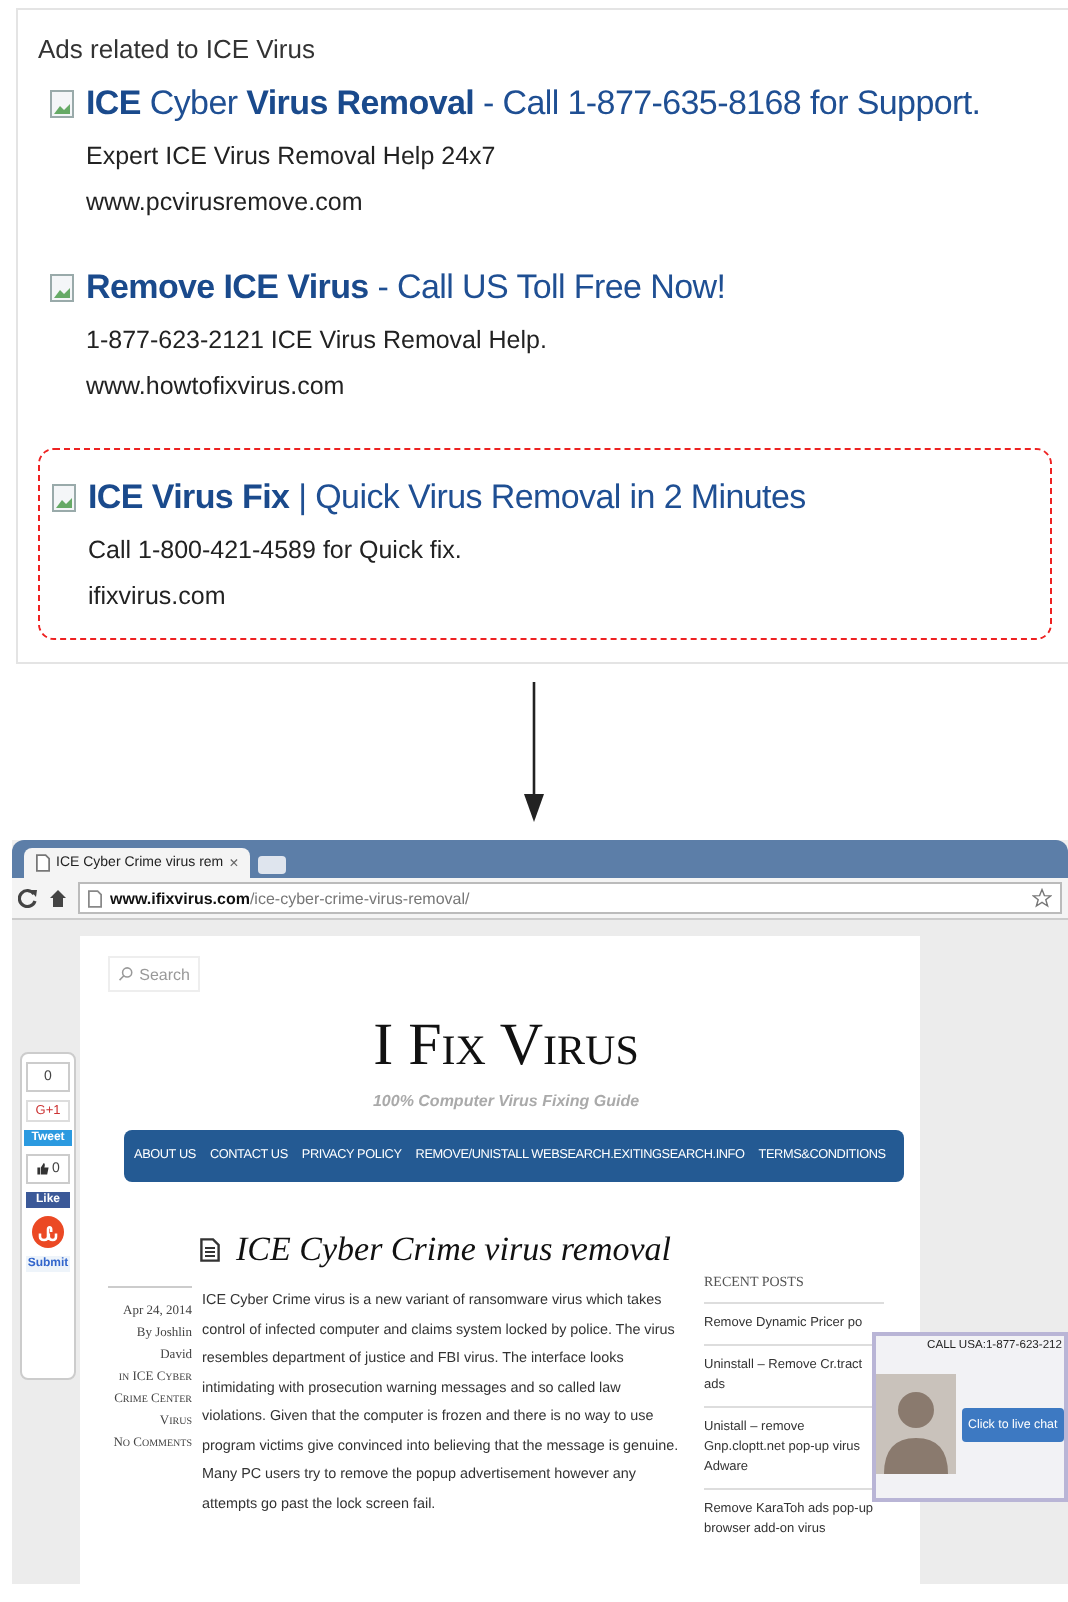 The width and height of the screenshot is (1068, 1602). Describe the element at coordinates (454, 1250) in the screenshot. I see `article-title: ICE Cyber Crime virus removal` at that location.